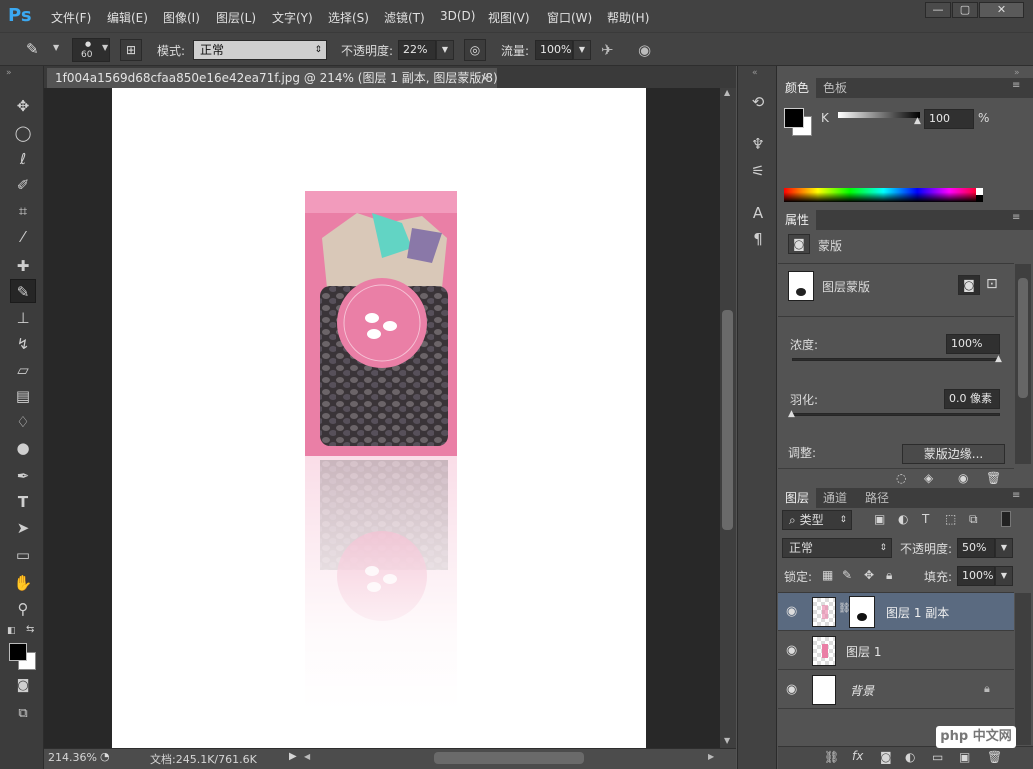 The image size is (1033, 769). Describe the element at coordinates (844, 608) in the screenshot. I see `mask-link-icon: ⛓︎` at that location.